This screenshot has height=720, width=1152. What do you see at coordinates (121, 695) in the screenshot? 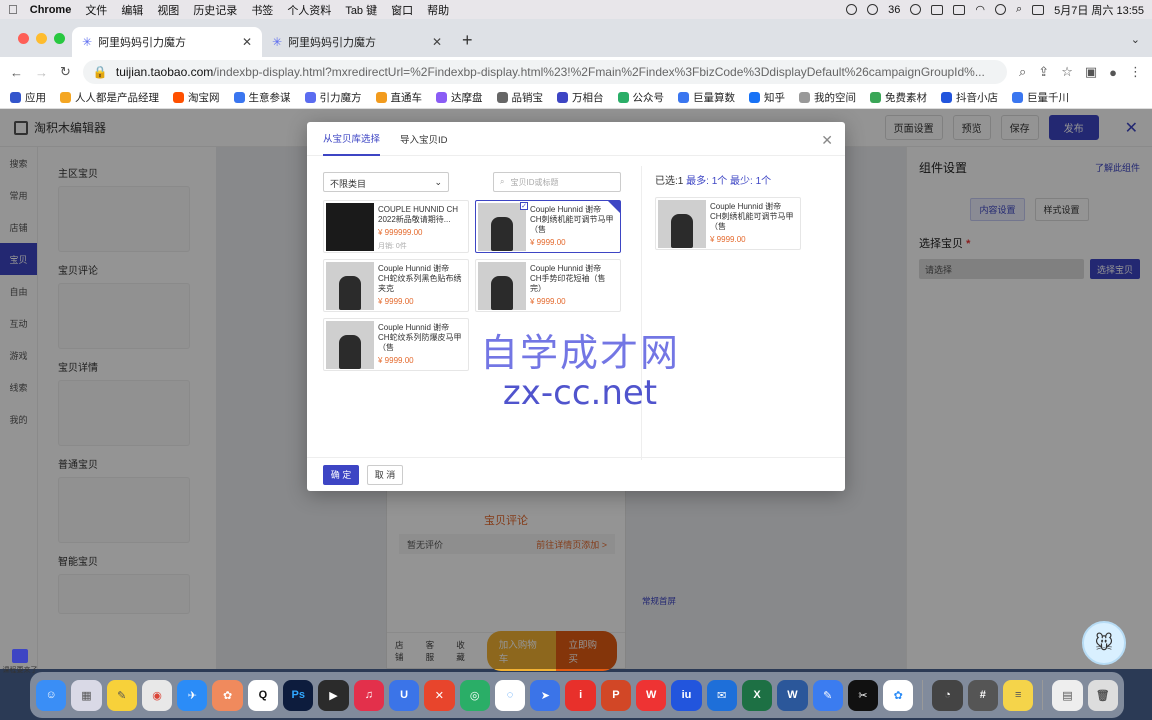
I see `notes-icon: ✎` at bounding box center [121, 695].